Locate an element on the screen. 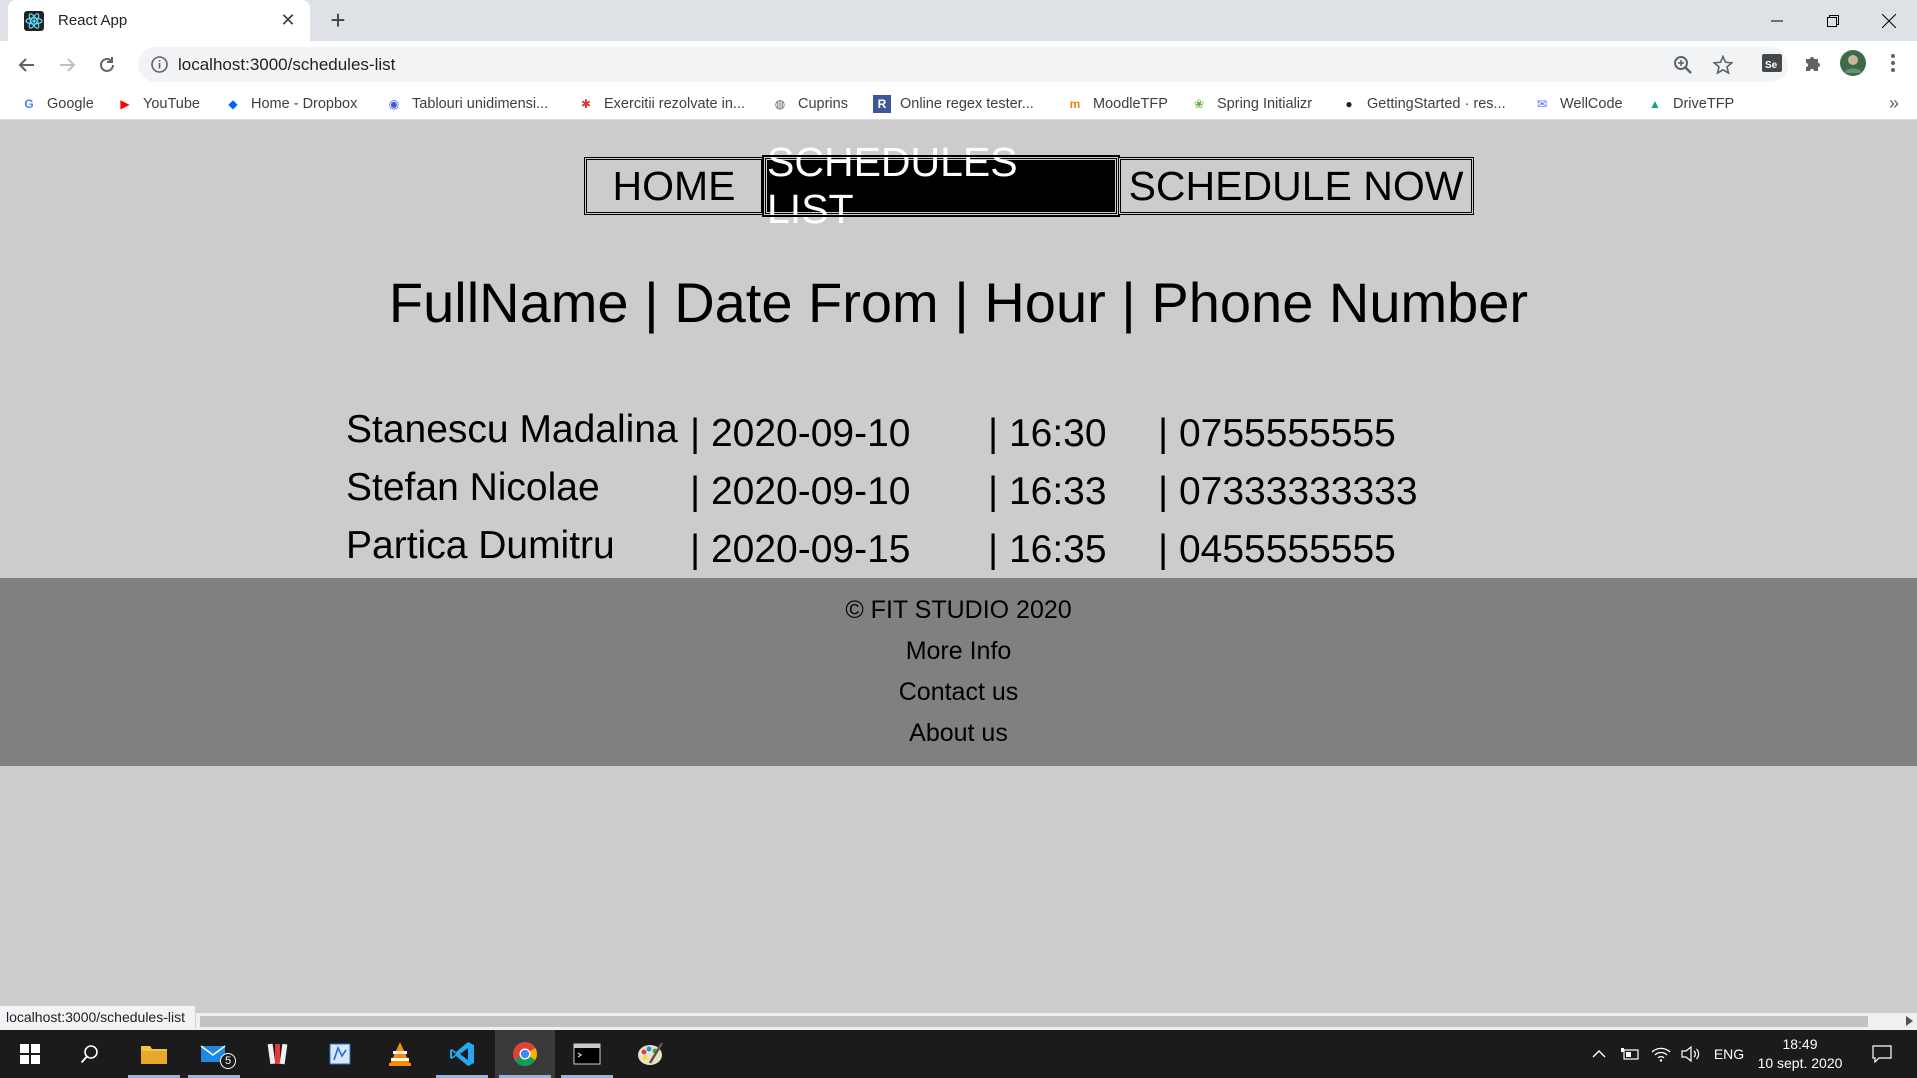 The height and width of the screenshot is (1078, 1917). svg-text: Se is located at coordinates (1771, 65).